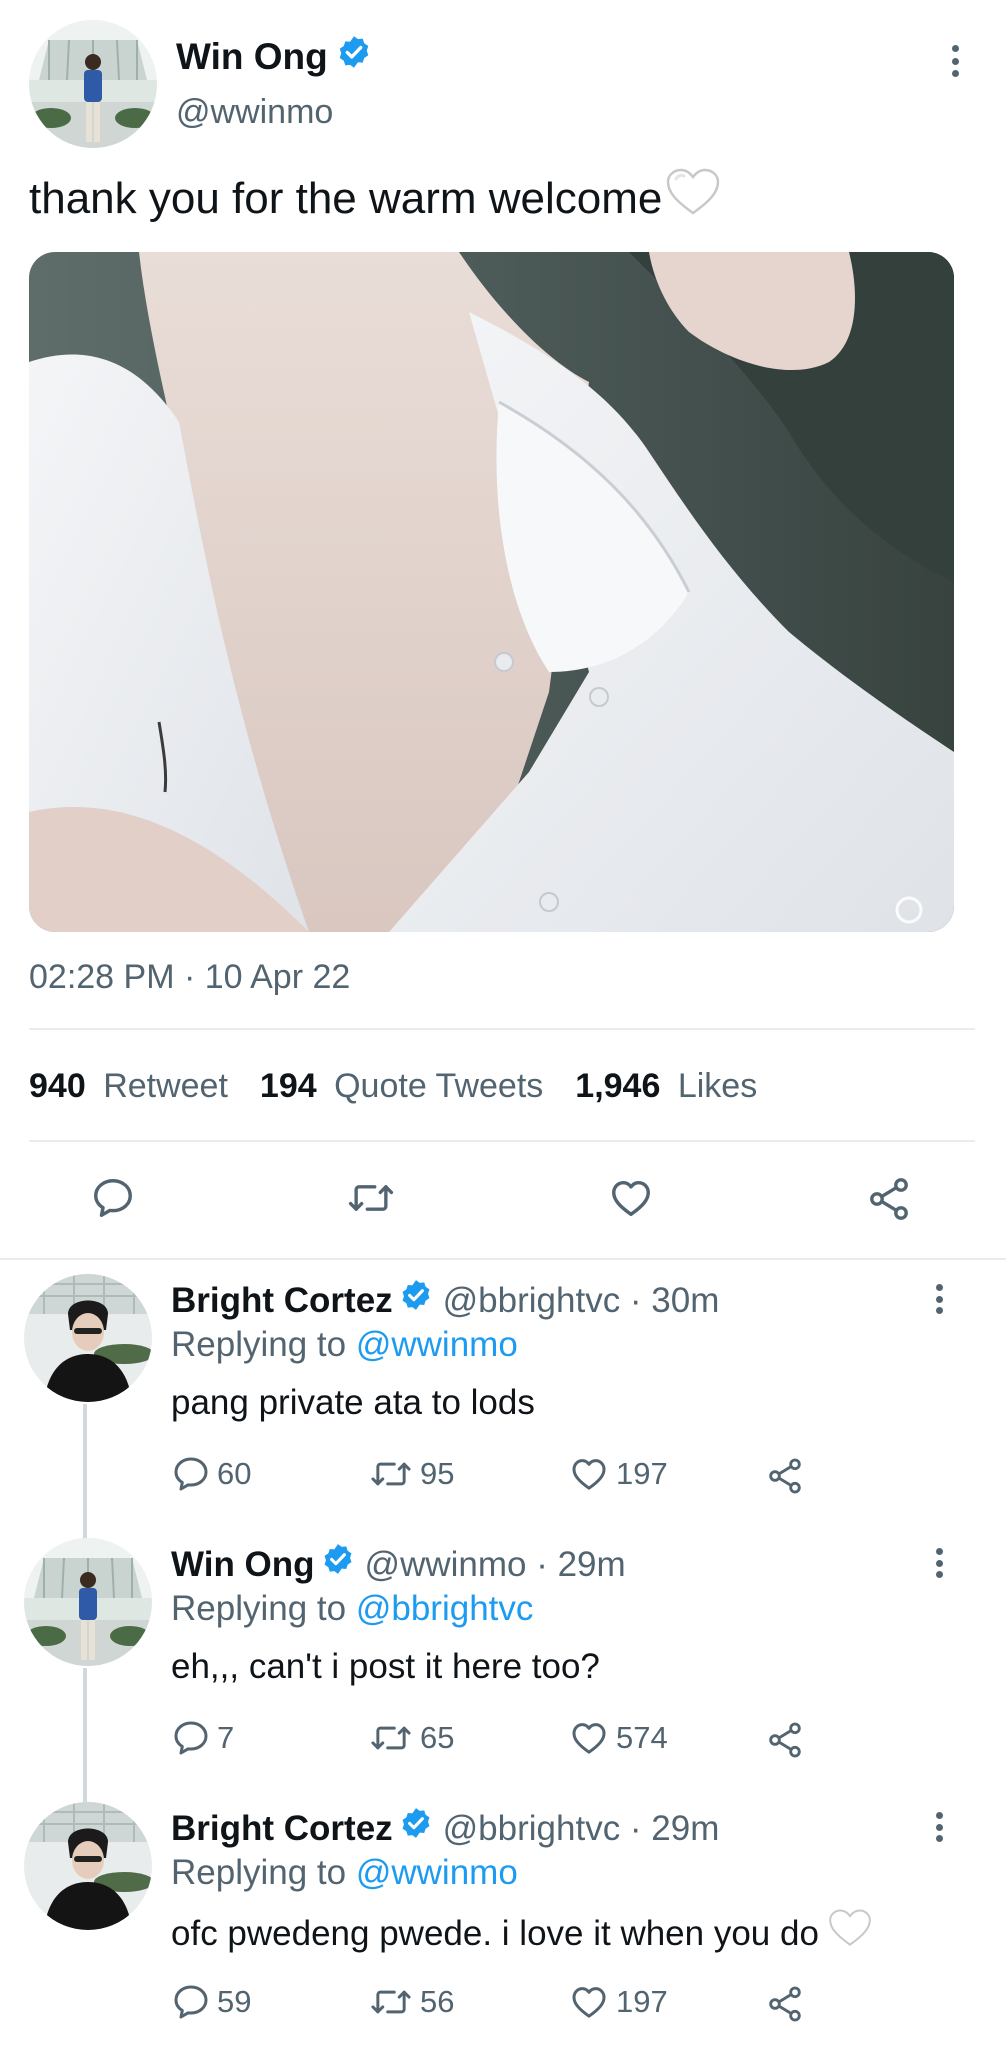 This screenshot has width=1006, height=2048. I want to click on reply-text: eh,,, can't i post it here too?, so click(385, 1666).